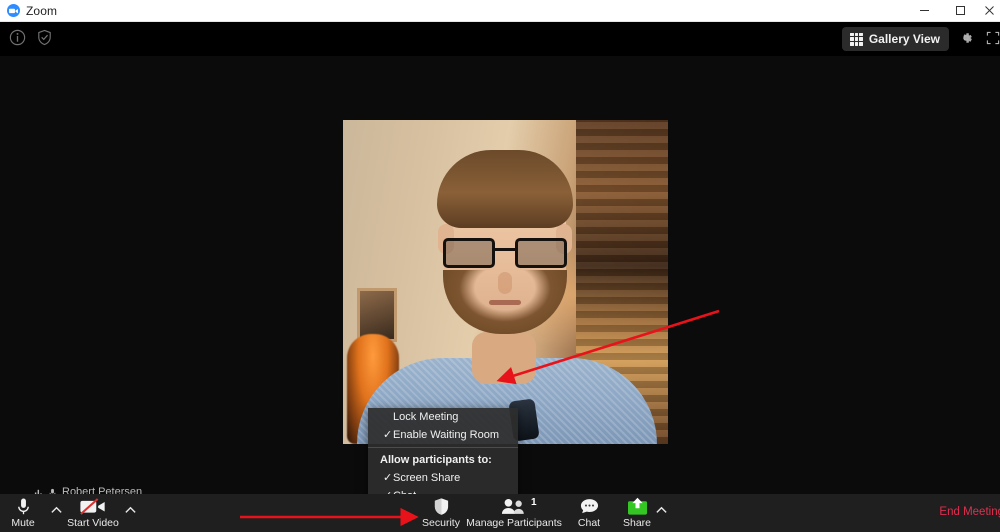 This screenshot has width=1000, height=532. What do you see at coordinates (637, 523) in the screenshot?
I see `share-label: Share` at bounding box center [637, 523].